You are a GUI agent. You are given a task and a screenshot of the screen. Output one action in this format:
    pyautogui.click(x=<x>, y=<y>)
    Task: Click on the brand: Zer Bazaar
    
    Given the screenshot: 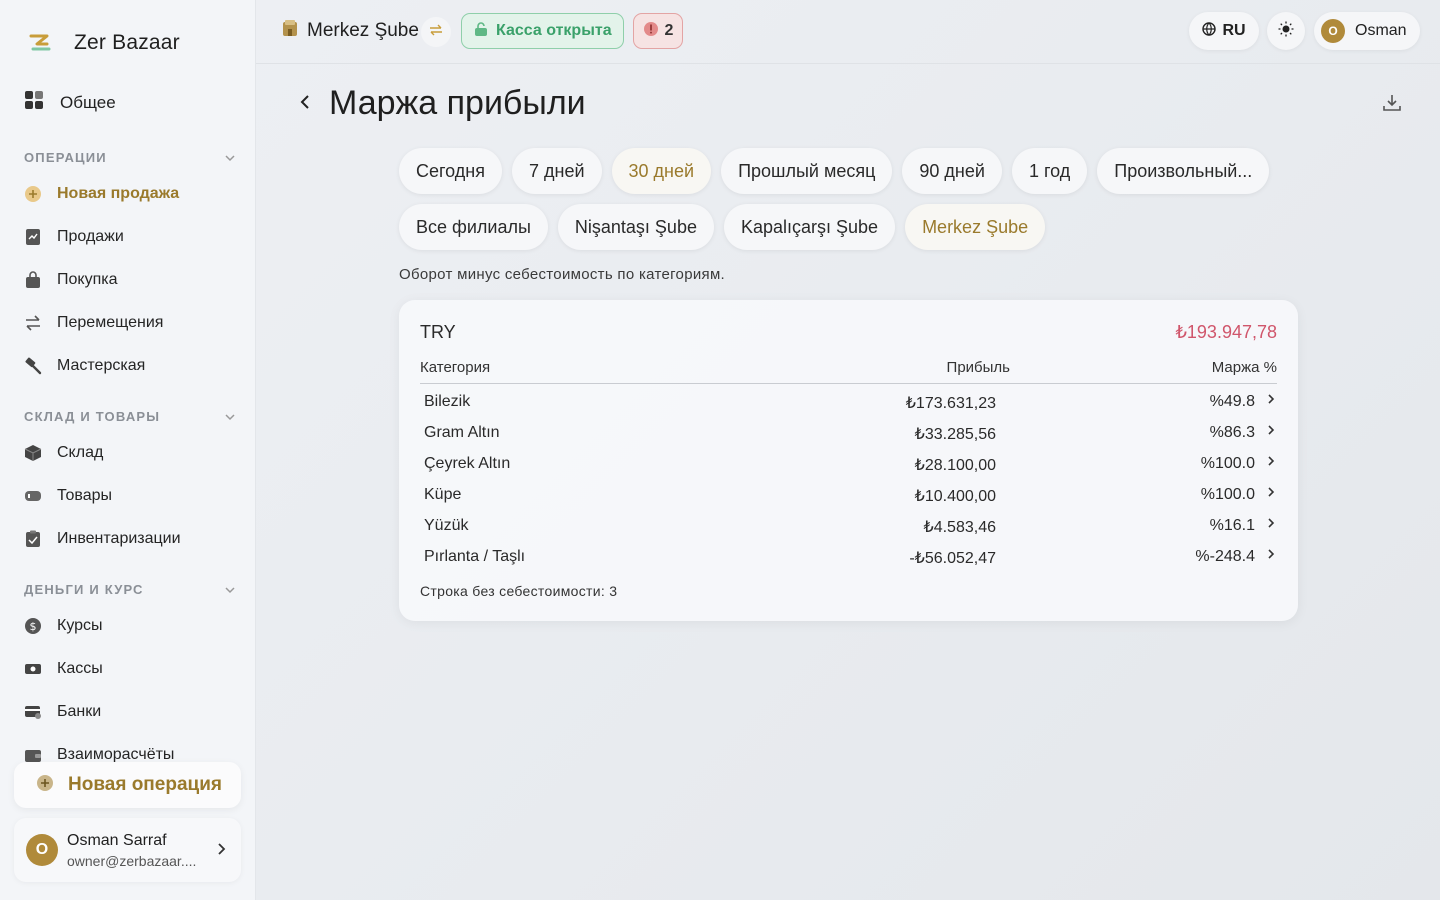 What is the action you would take?
    pyautogui.click(x=104, y=43)
    